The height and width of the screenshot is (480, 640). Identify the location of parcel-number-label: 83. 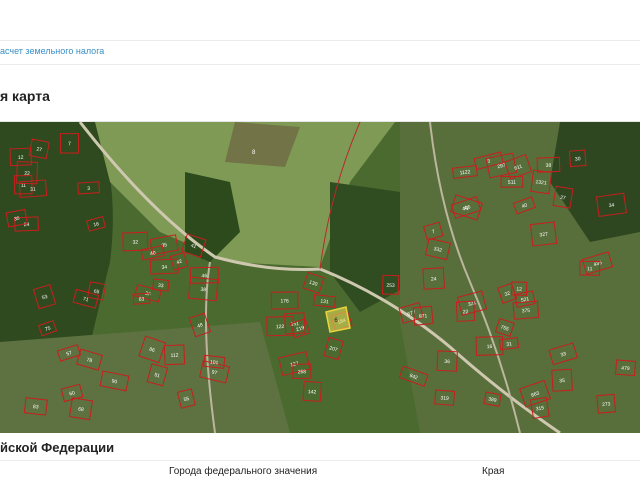
(36, 407).